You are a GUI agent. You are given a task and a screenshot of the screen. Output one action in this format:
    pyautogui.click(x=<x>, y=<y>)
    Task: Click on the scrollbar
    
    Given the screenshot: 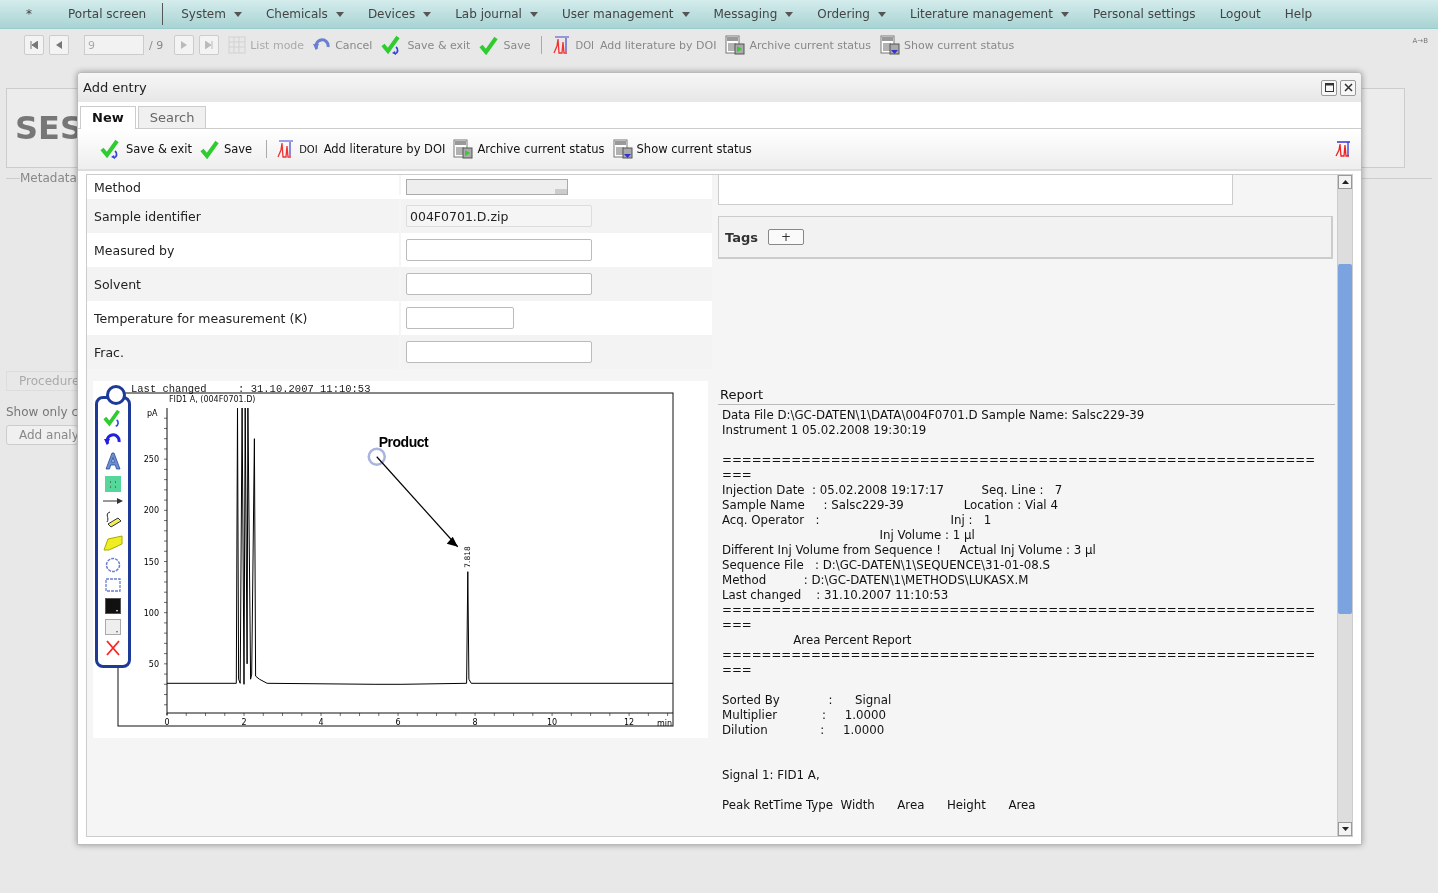 What is the action you would take?
    pyautogui.click(x=1344, y=505)
    